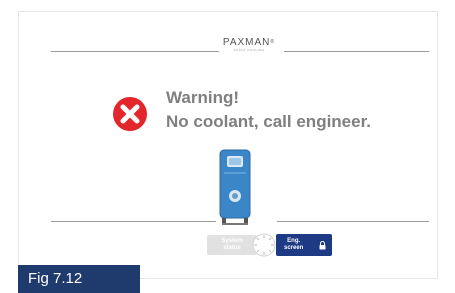 The image size is (455, 293). What do you see at coordinates (235, 187) in the screenshot?
I see `cooling-unit-icon` at bounding box center [235, 187].